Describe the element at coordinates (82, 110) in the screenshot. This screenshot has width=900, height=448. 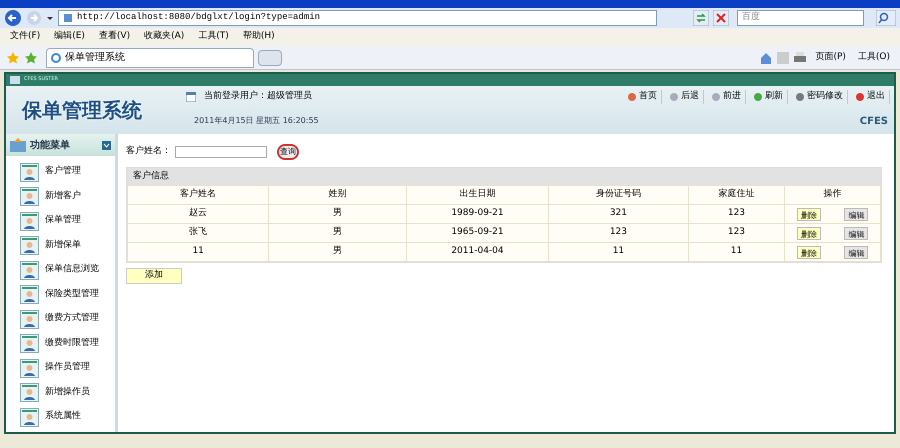
I see `app-logo: 保单管理系统` at that location.